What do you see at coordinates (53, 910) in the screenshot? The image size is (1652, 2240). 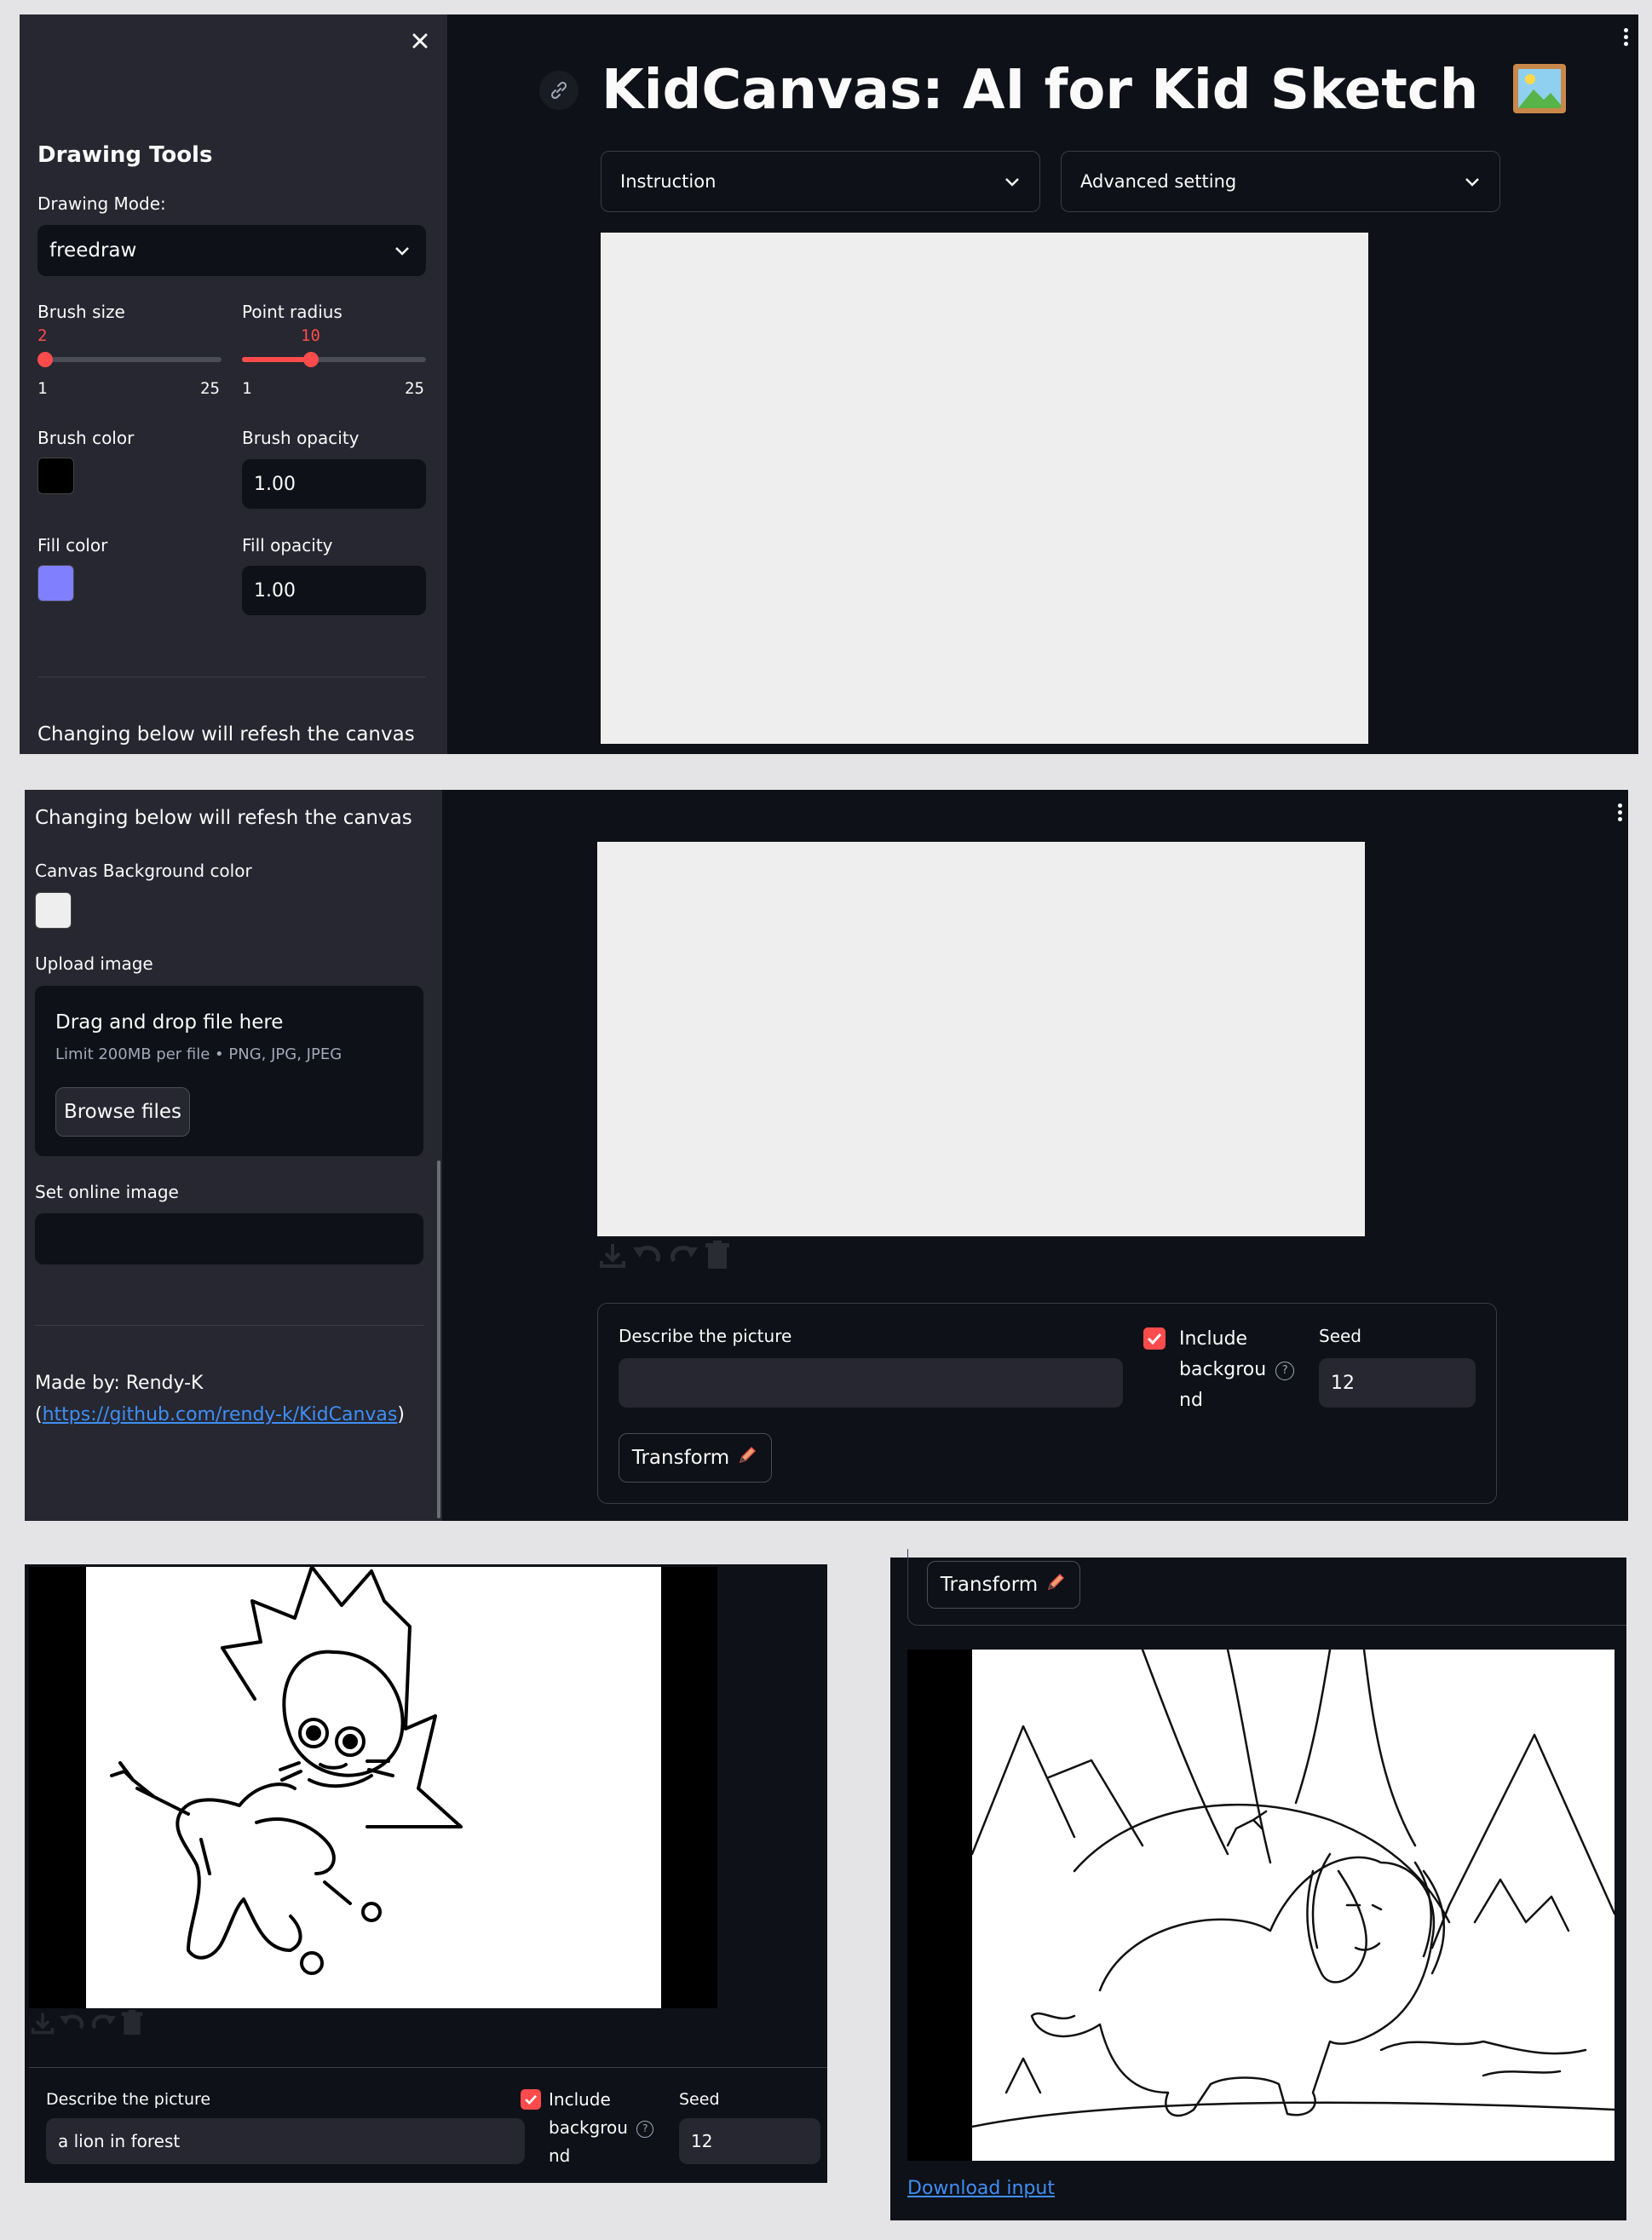 I see `canvas-bg-color-picker` at bounding box center [53, 910].